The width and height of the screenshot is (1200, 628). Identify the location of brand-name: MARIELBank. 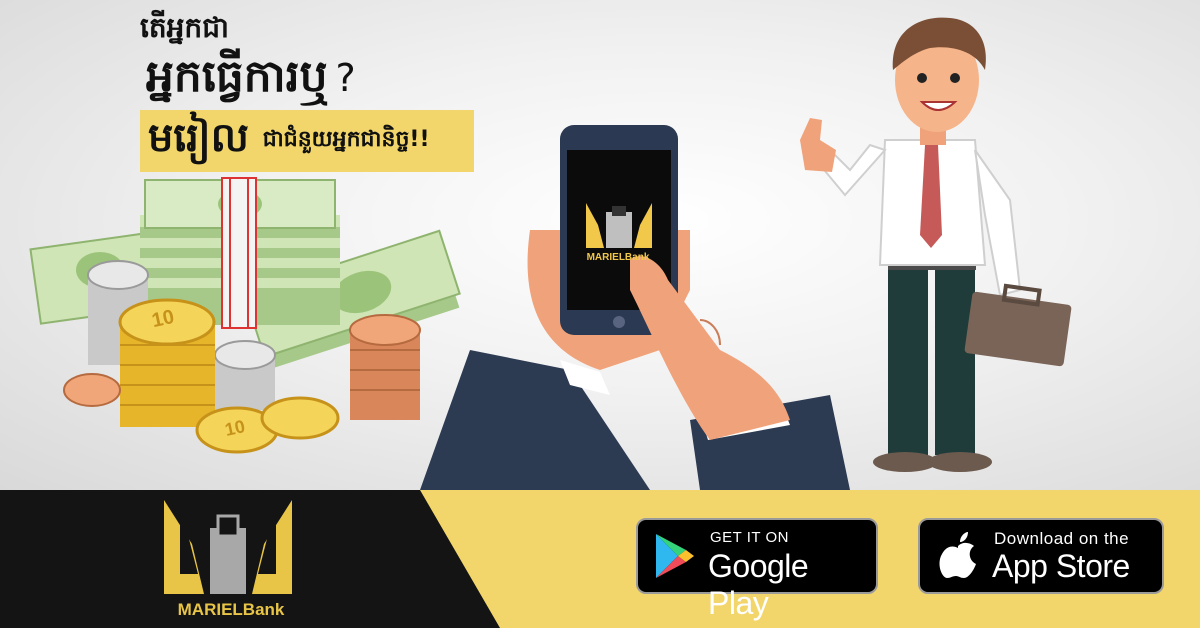
(231, 609).